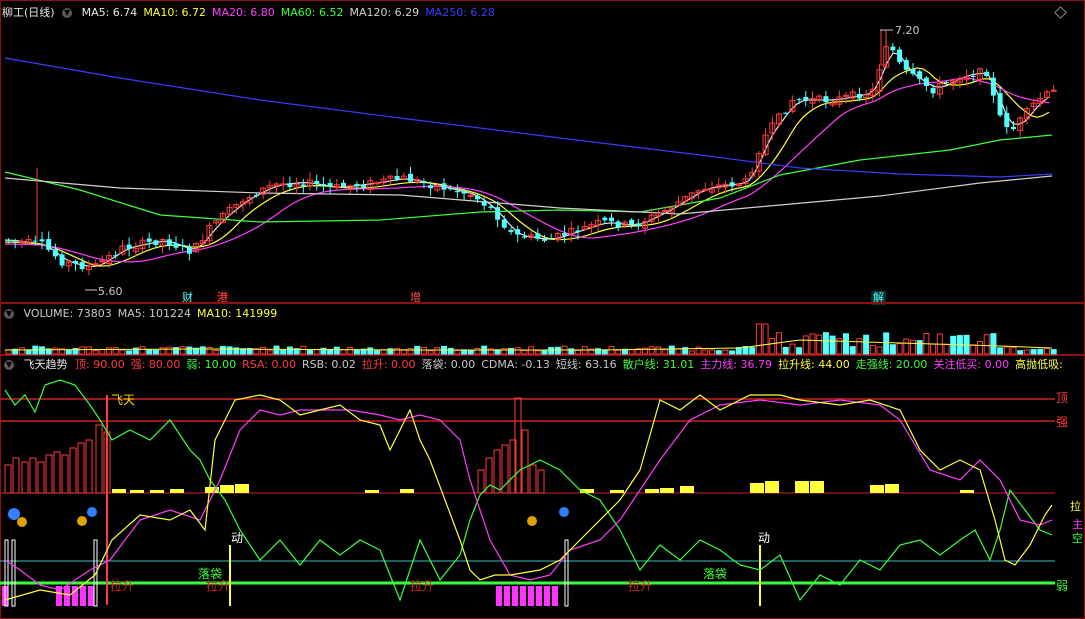  I want to click on diamond-icon, so click(564, 512).